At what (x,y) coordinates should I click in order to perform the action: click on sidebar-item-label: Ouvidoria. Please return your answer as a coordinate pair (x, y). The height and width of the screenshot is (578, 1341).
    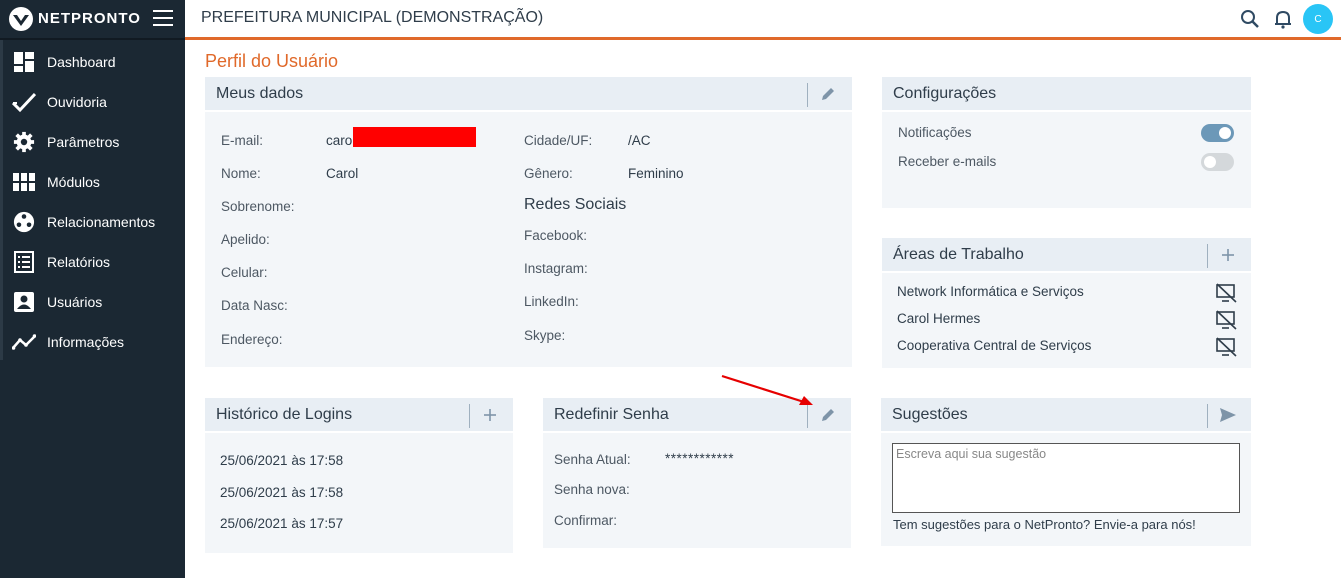
    Looking at the image, I should click on (77, 102).